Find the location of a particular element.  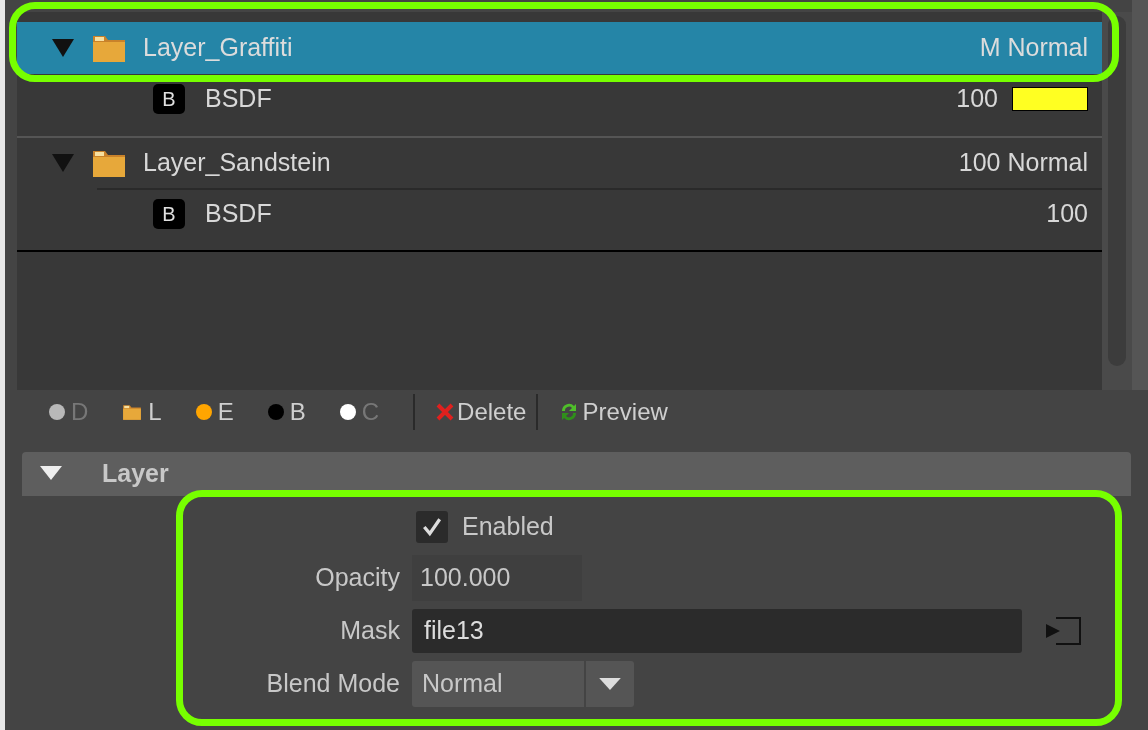

delete-button: Delete is located at coordinates (481, 412).